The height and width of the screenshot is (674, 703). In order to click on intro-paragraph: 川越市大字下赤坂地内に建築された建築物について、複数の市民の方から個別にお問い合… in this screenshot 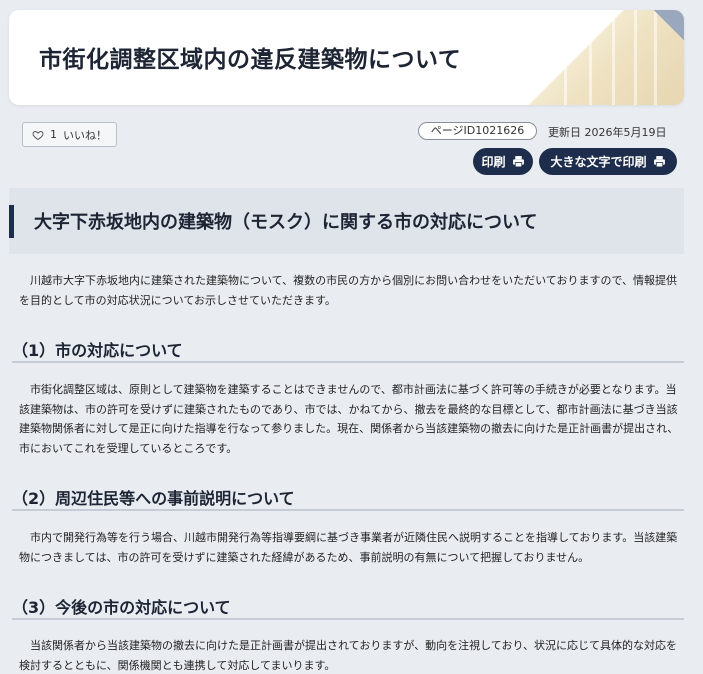, I will do `click(348, 290)`.